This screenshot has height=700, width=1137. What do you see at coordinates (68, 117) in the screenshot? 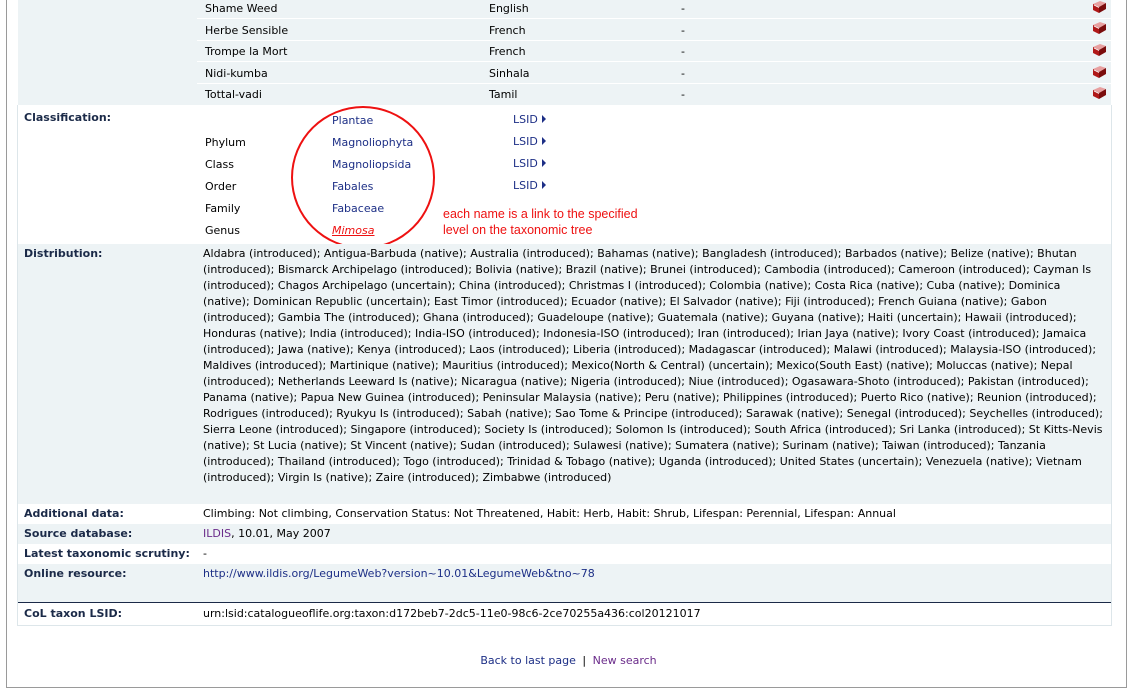
I see `classification-label: Classification:` at bounding box center [68, 117].